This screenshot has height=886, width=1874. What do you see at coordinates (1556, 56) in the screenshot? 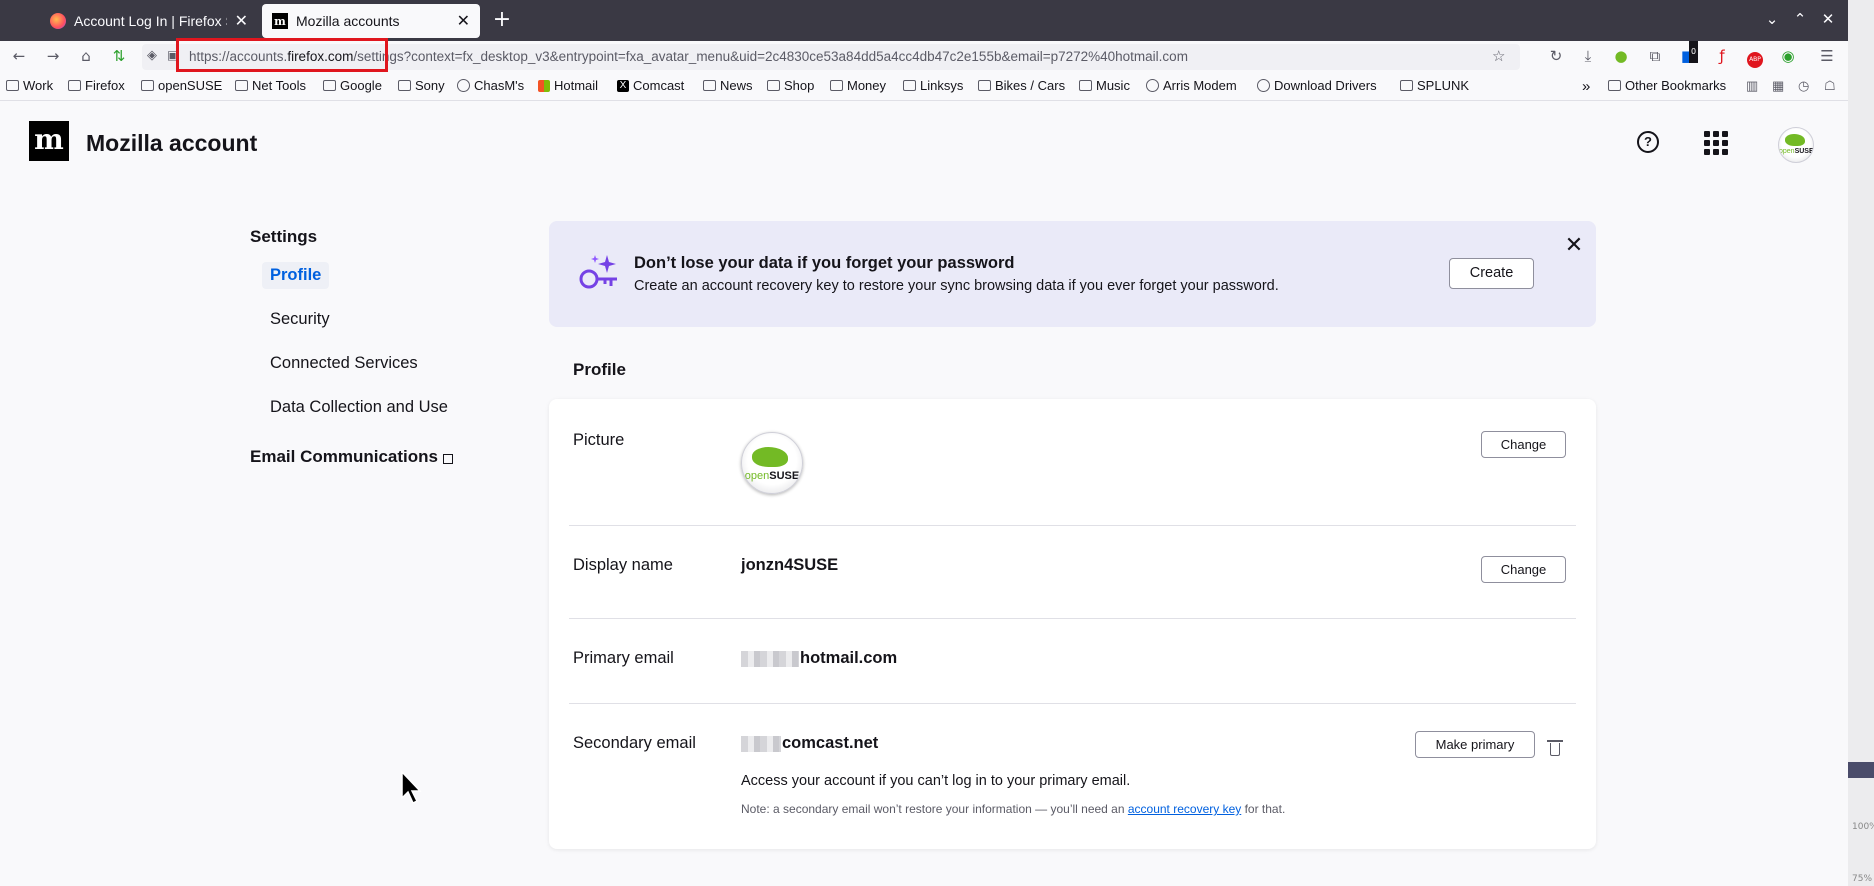
I see `reload-icon: ↻` at bounding box center [1556, 56].